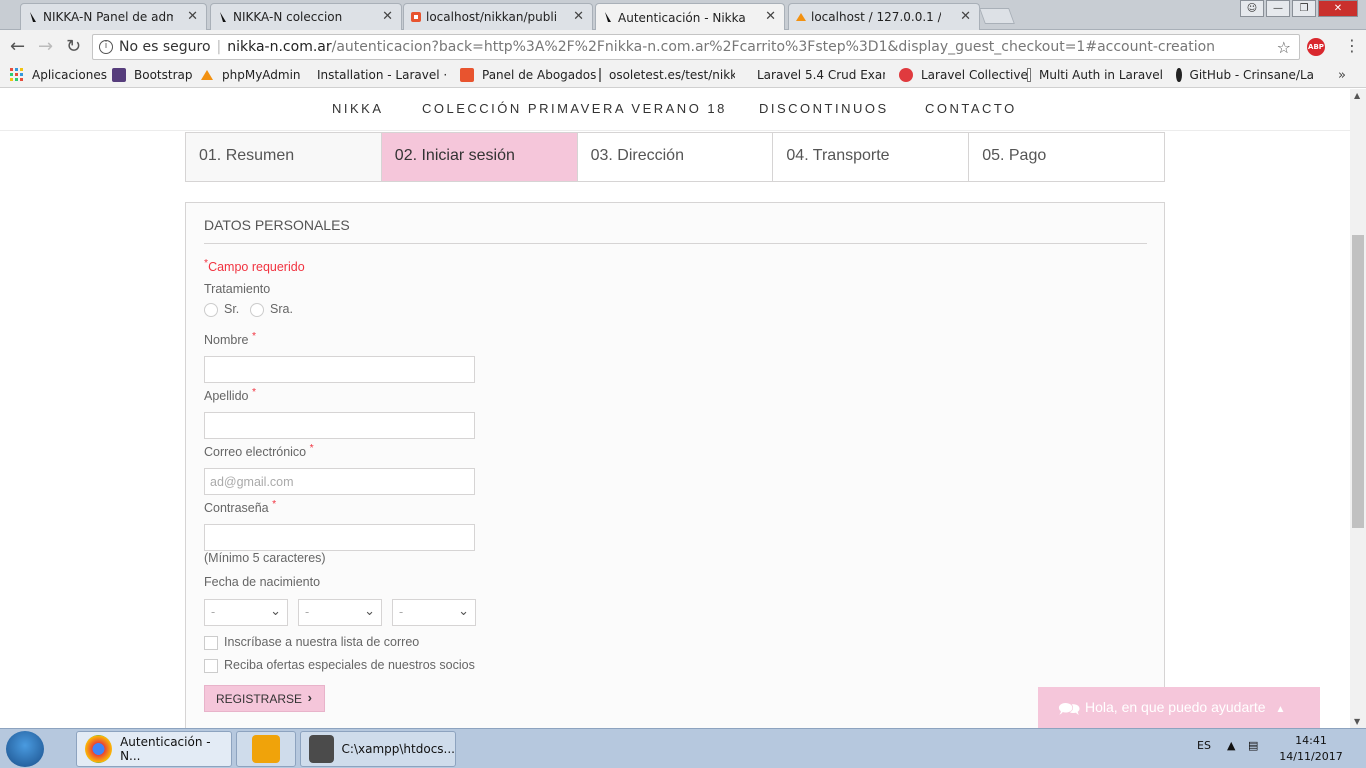 The height and width of the screenshot is (768, 1366). Describe the element at coordinates (340, 612) in the screenshot. I see `birth-month-select: - ⌄` at that location.